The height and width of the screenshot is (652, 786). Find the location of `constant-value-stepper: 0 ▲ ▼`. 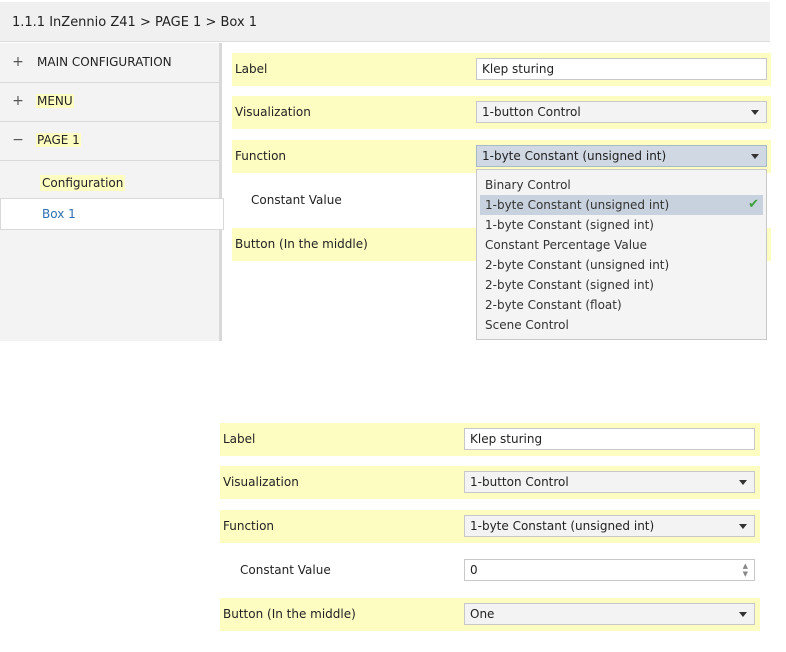

constant-value-stepper: 0 ▲ ▼ is located at coordinates (609, 570).